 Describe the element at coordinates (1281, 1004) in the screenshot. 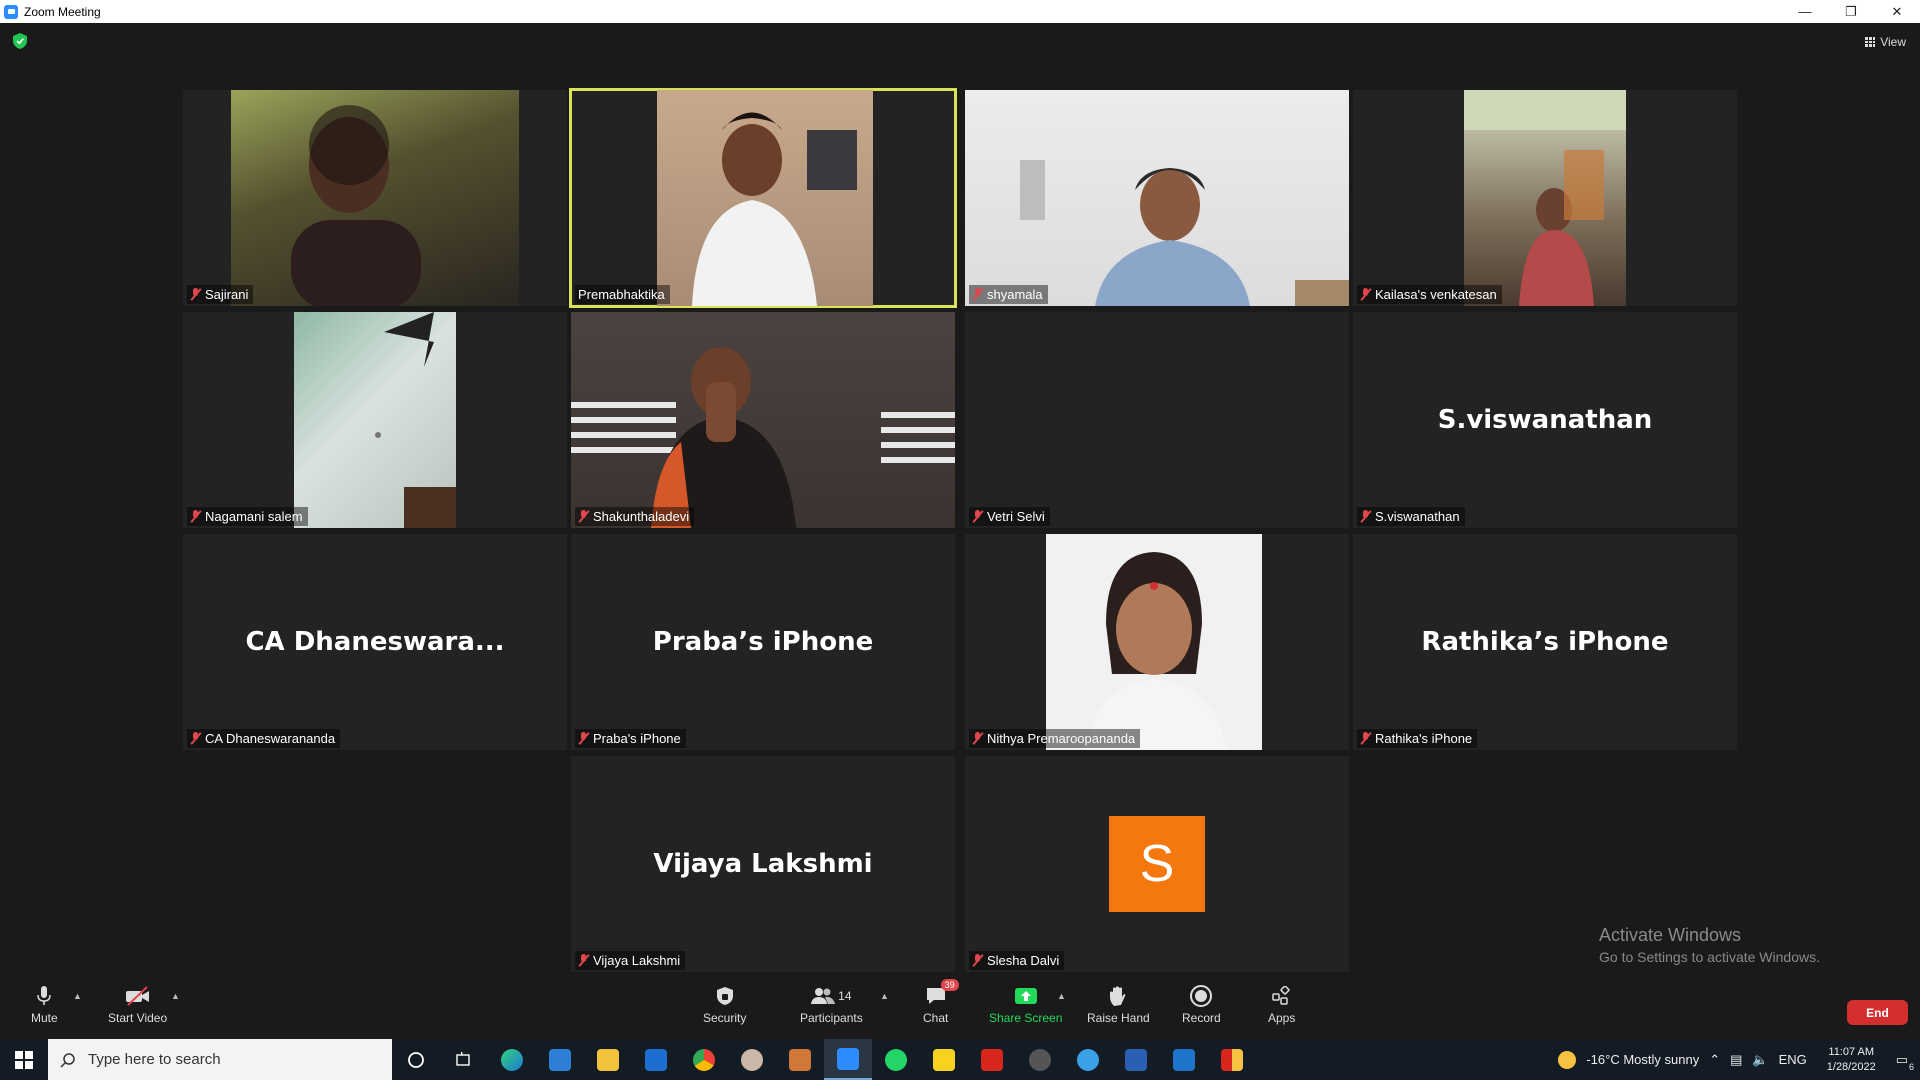

I see `apps-button: Apps` at that location.